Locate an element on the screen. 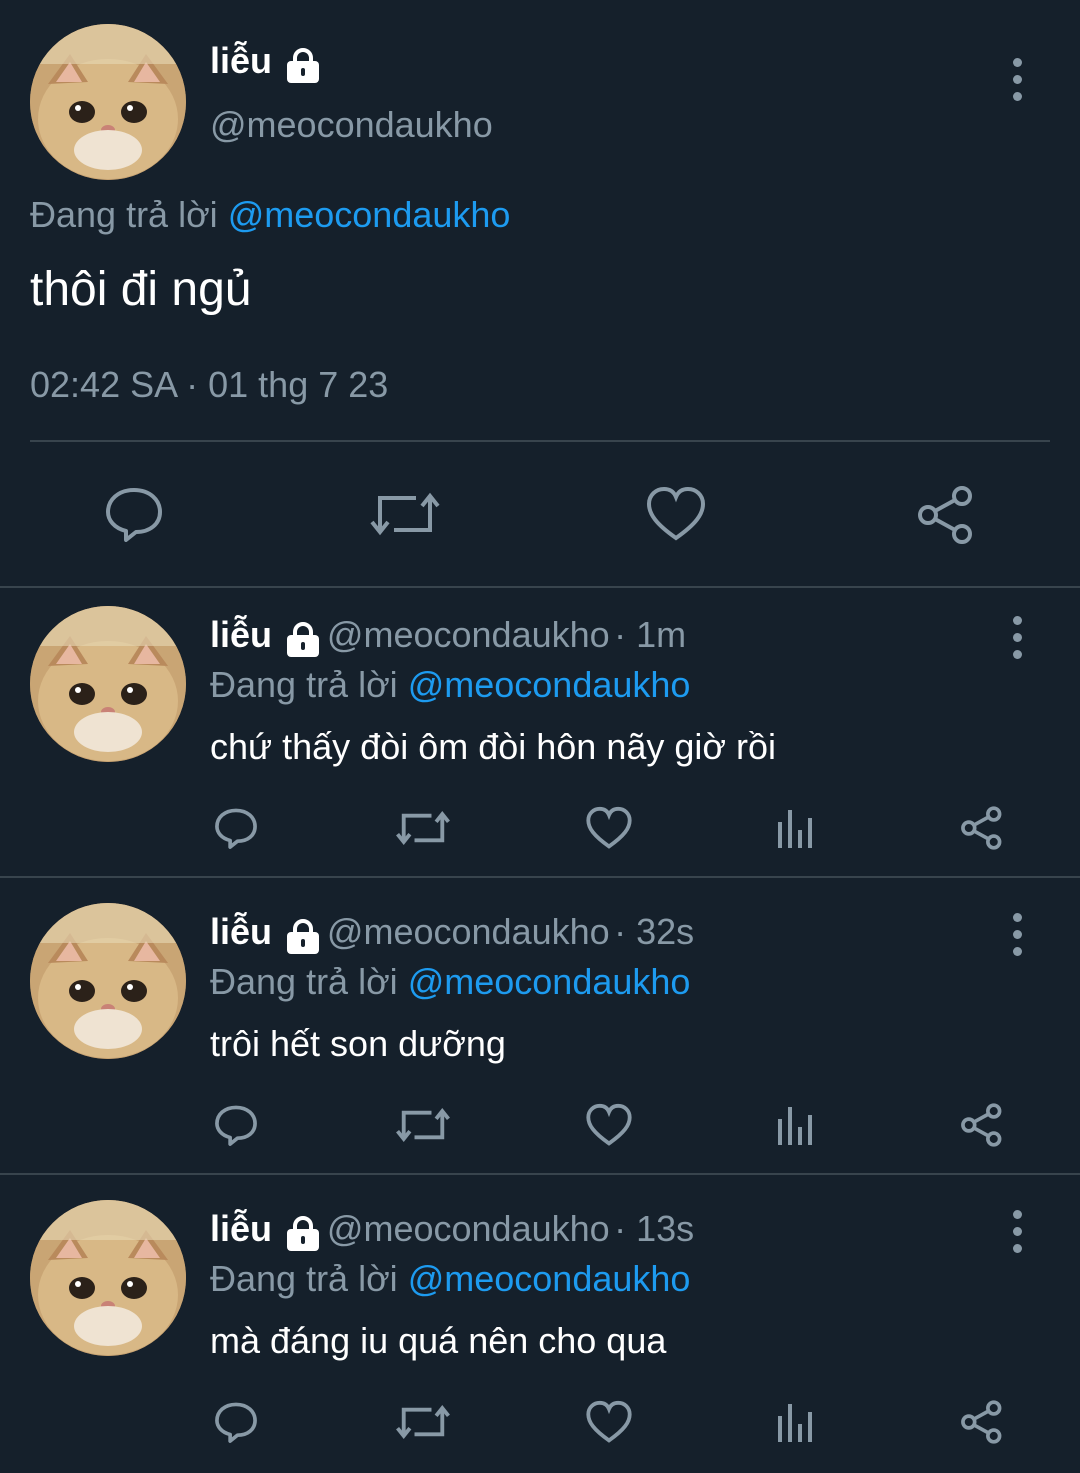 This screenshot has width=1080, height=1473. reply-header: liễu @meocondaukho · 1m is located at coordinates (448, 638).